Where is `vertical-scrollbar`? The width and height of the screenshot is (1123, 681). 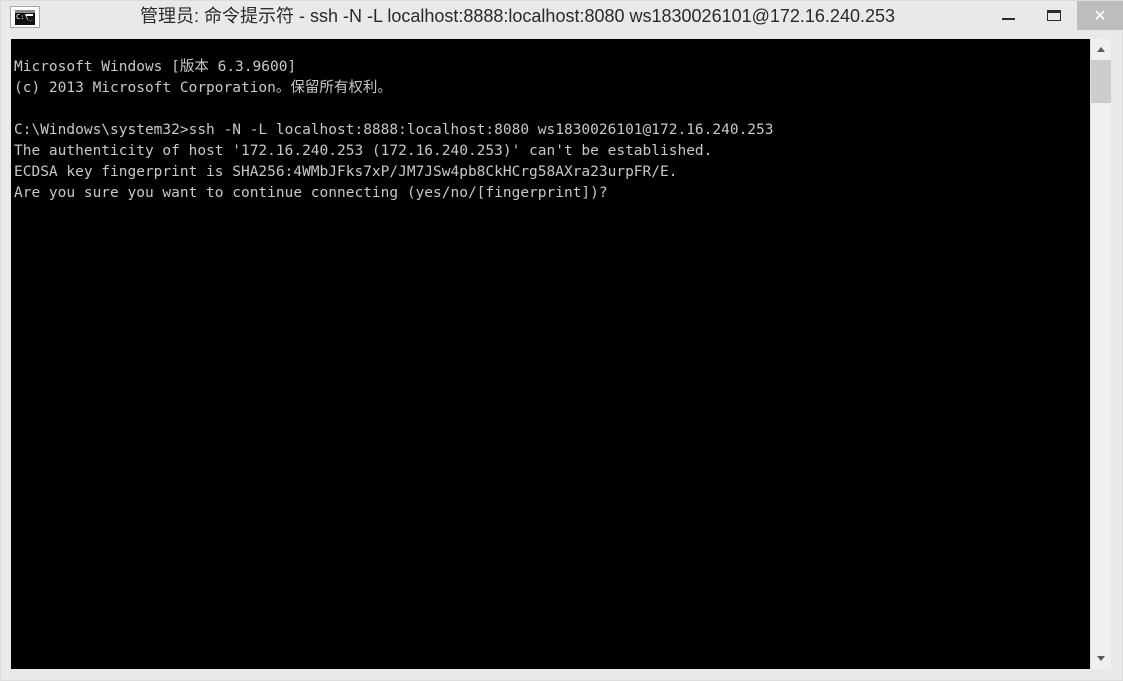 vertical-scrollbar is located at coordinates (1100, 354).